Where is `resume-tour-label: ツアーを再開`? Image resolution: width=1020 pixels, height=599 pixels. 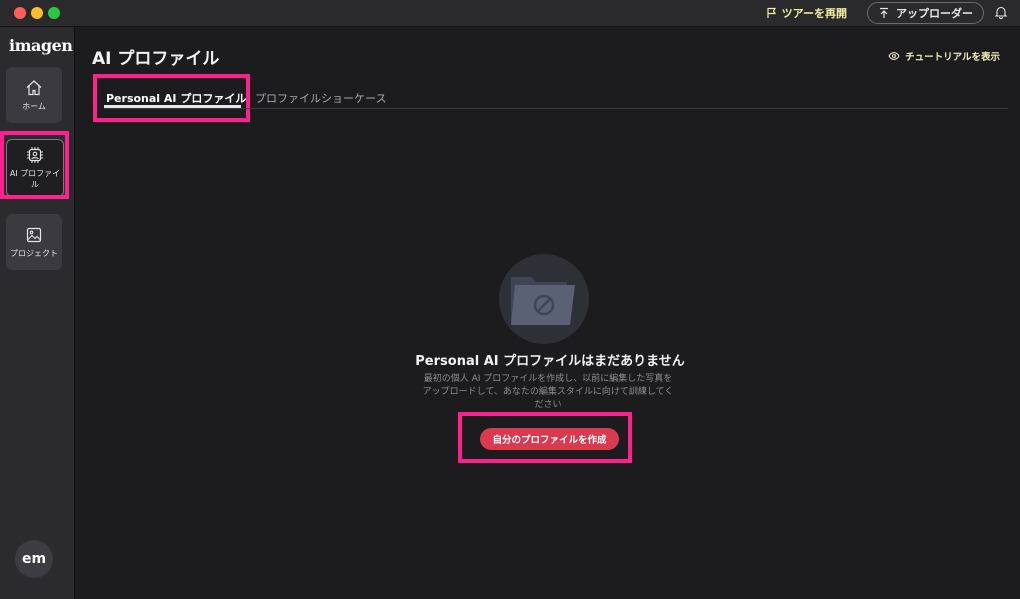
resume-tour-label: ツアーを再開 is located at coordinates (814, 13).